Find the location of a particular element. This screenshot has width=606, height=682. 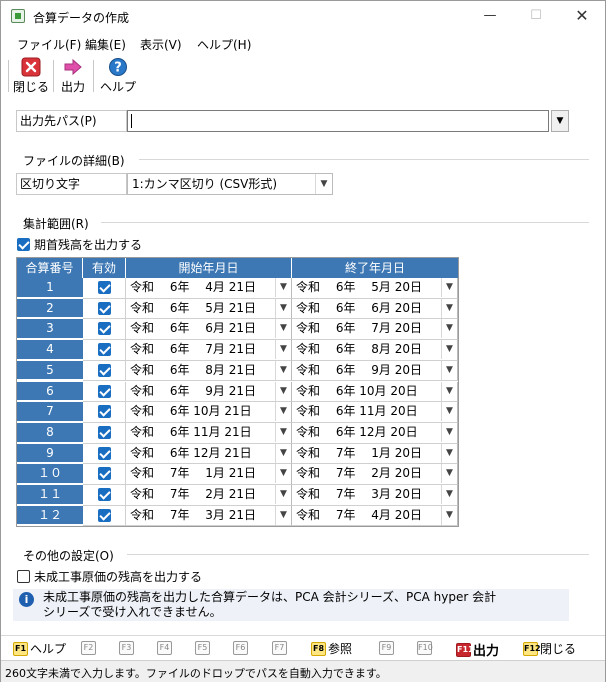

fkey-f1-button: F1 ヘルプ is located at coordinates (39, 648).